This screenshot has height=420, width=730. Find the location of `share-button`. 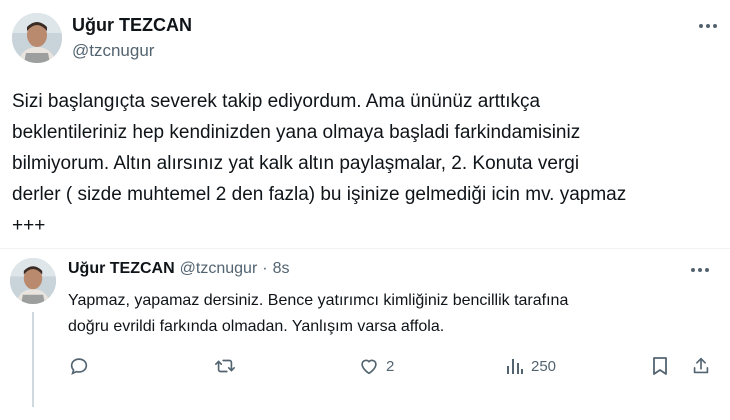

share-button is located at coordinates (701, 366).